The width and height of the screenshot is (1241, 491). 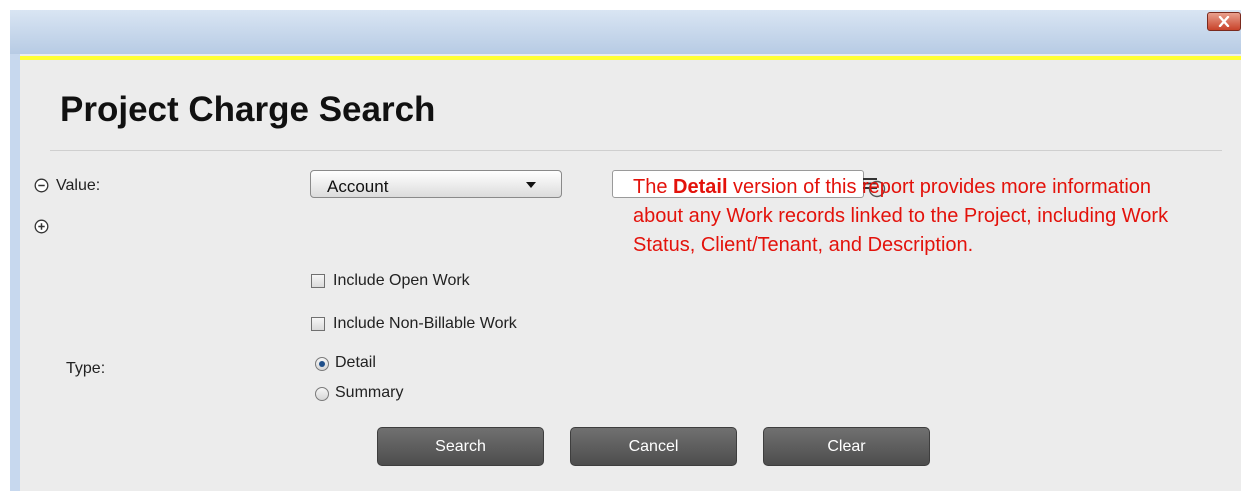 I want to click on title-divider, so click(x=636, y=150).